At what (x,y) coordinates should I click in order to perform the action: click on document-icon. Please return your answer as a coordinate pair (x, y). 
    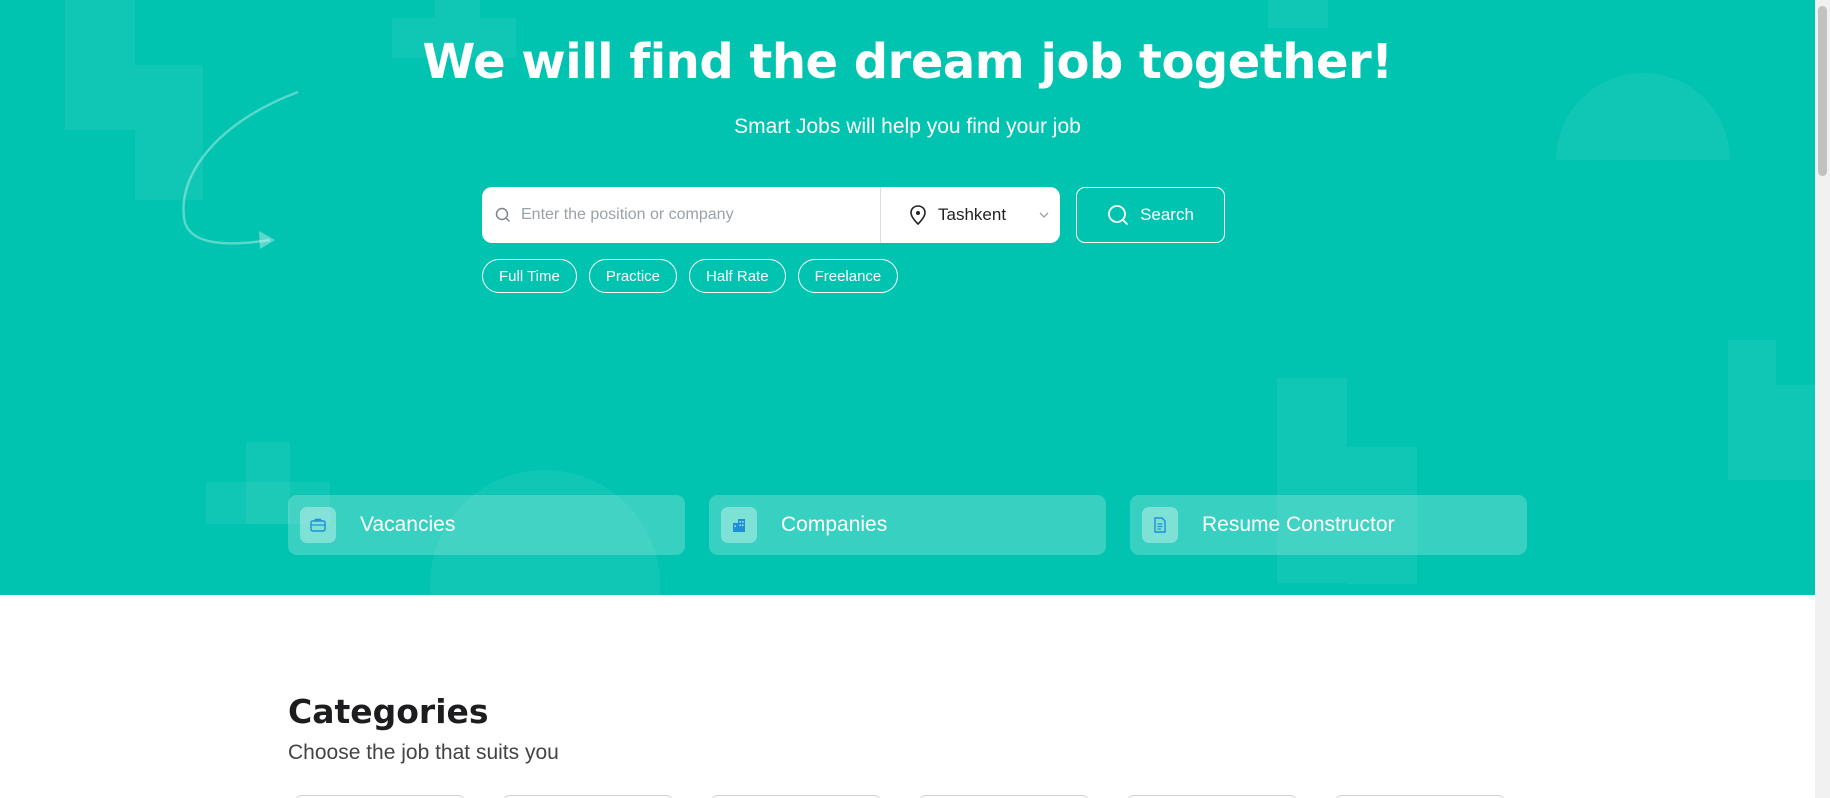
    Looking at the image, I should click on (1160, 525).